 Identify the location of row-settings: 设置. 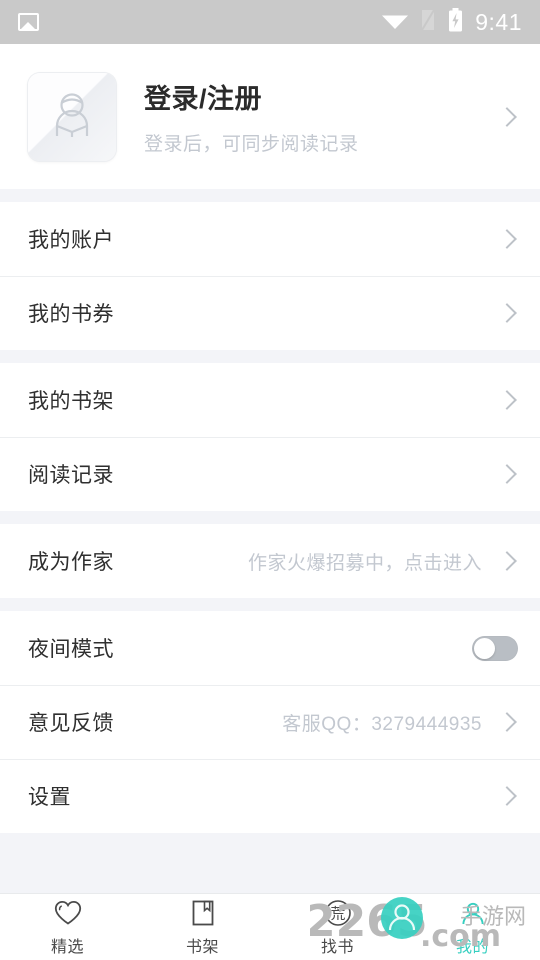
(270, 796).